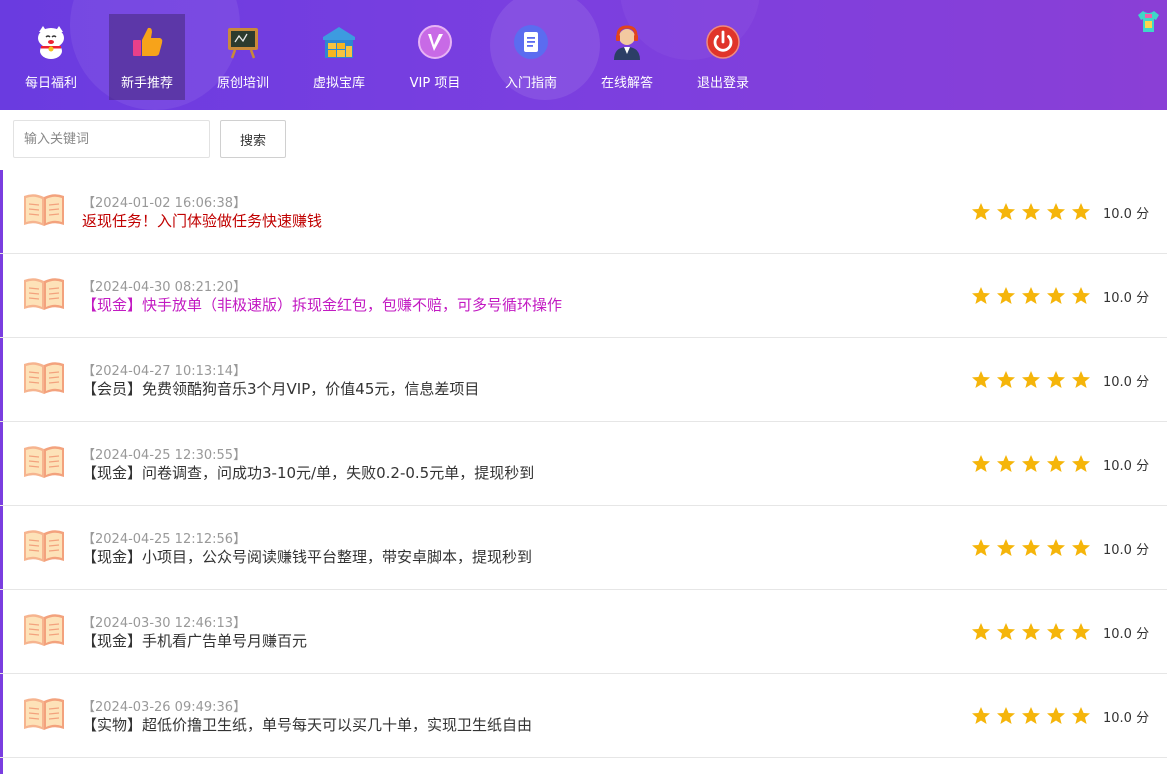 The width and height of the screenshot is (1167, 774). Describe the element at coordinates (435, 42) in the screenshot. I see `vip-icon` at that location.